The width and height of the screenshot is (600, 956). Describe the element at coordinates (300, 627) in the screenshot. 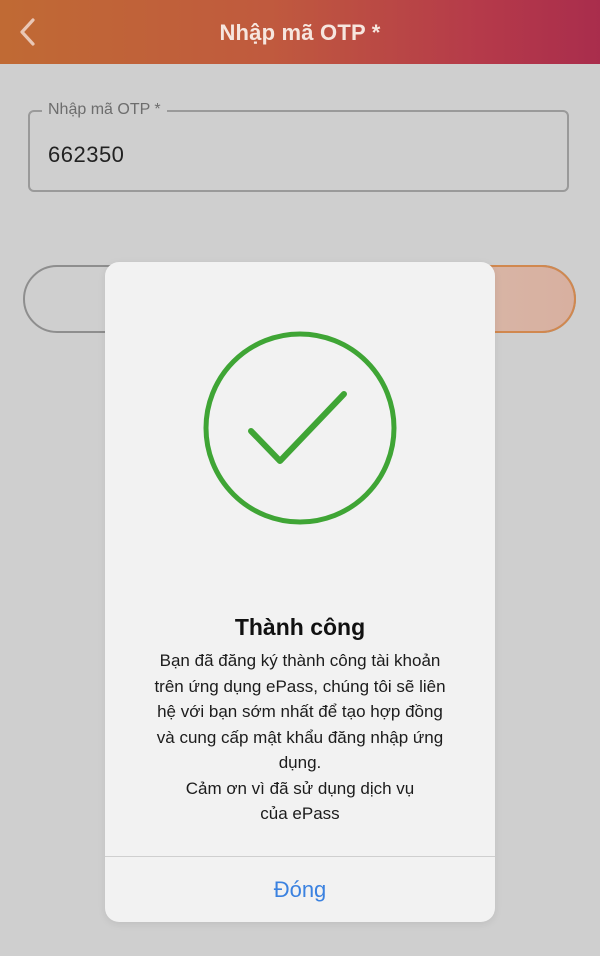

I see `dialog-title: Thành công` at that location.